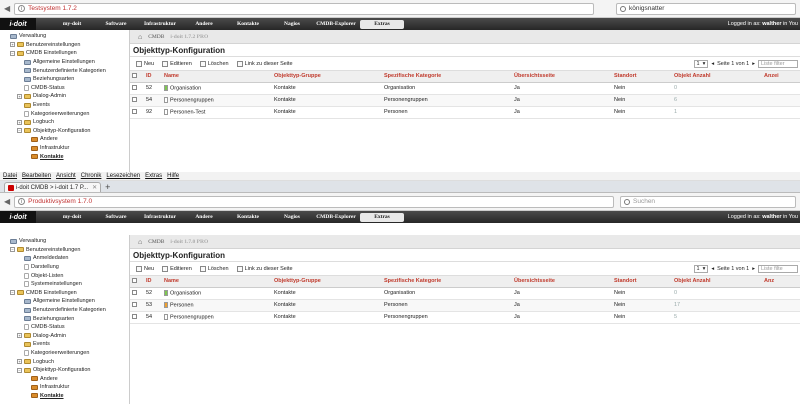 The width and height of the screenshot is (800, 404). Describe the element at coordinates (153, 176) in the screenshot. I see `menu-extras: Extras` at that location.